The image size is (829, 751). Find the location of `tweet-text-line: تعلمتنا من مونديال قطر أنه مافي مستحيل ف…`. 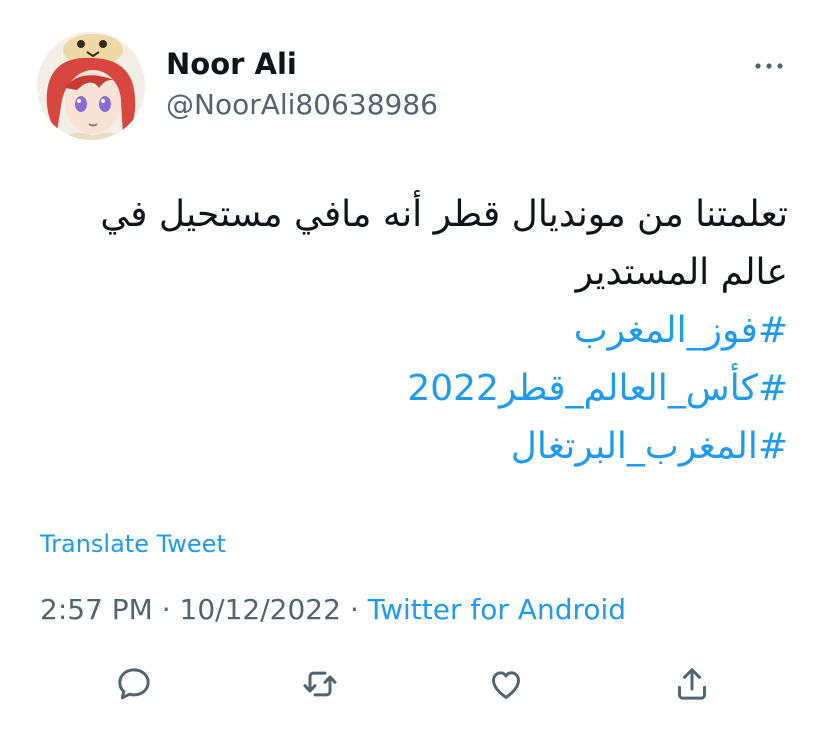

tweet-text-line: تعلمتنا من مونديال قطر أنه مافي مستحيل ف… is located at coordinates (444, 214).